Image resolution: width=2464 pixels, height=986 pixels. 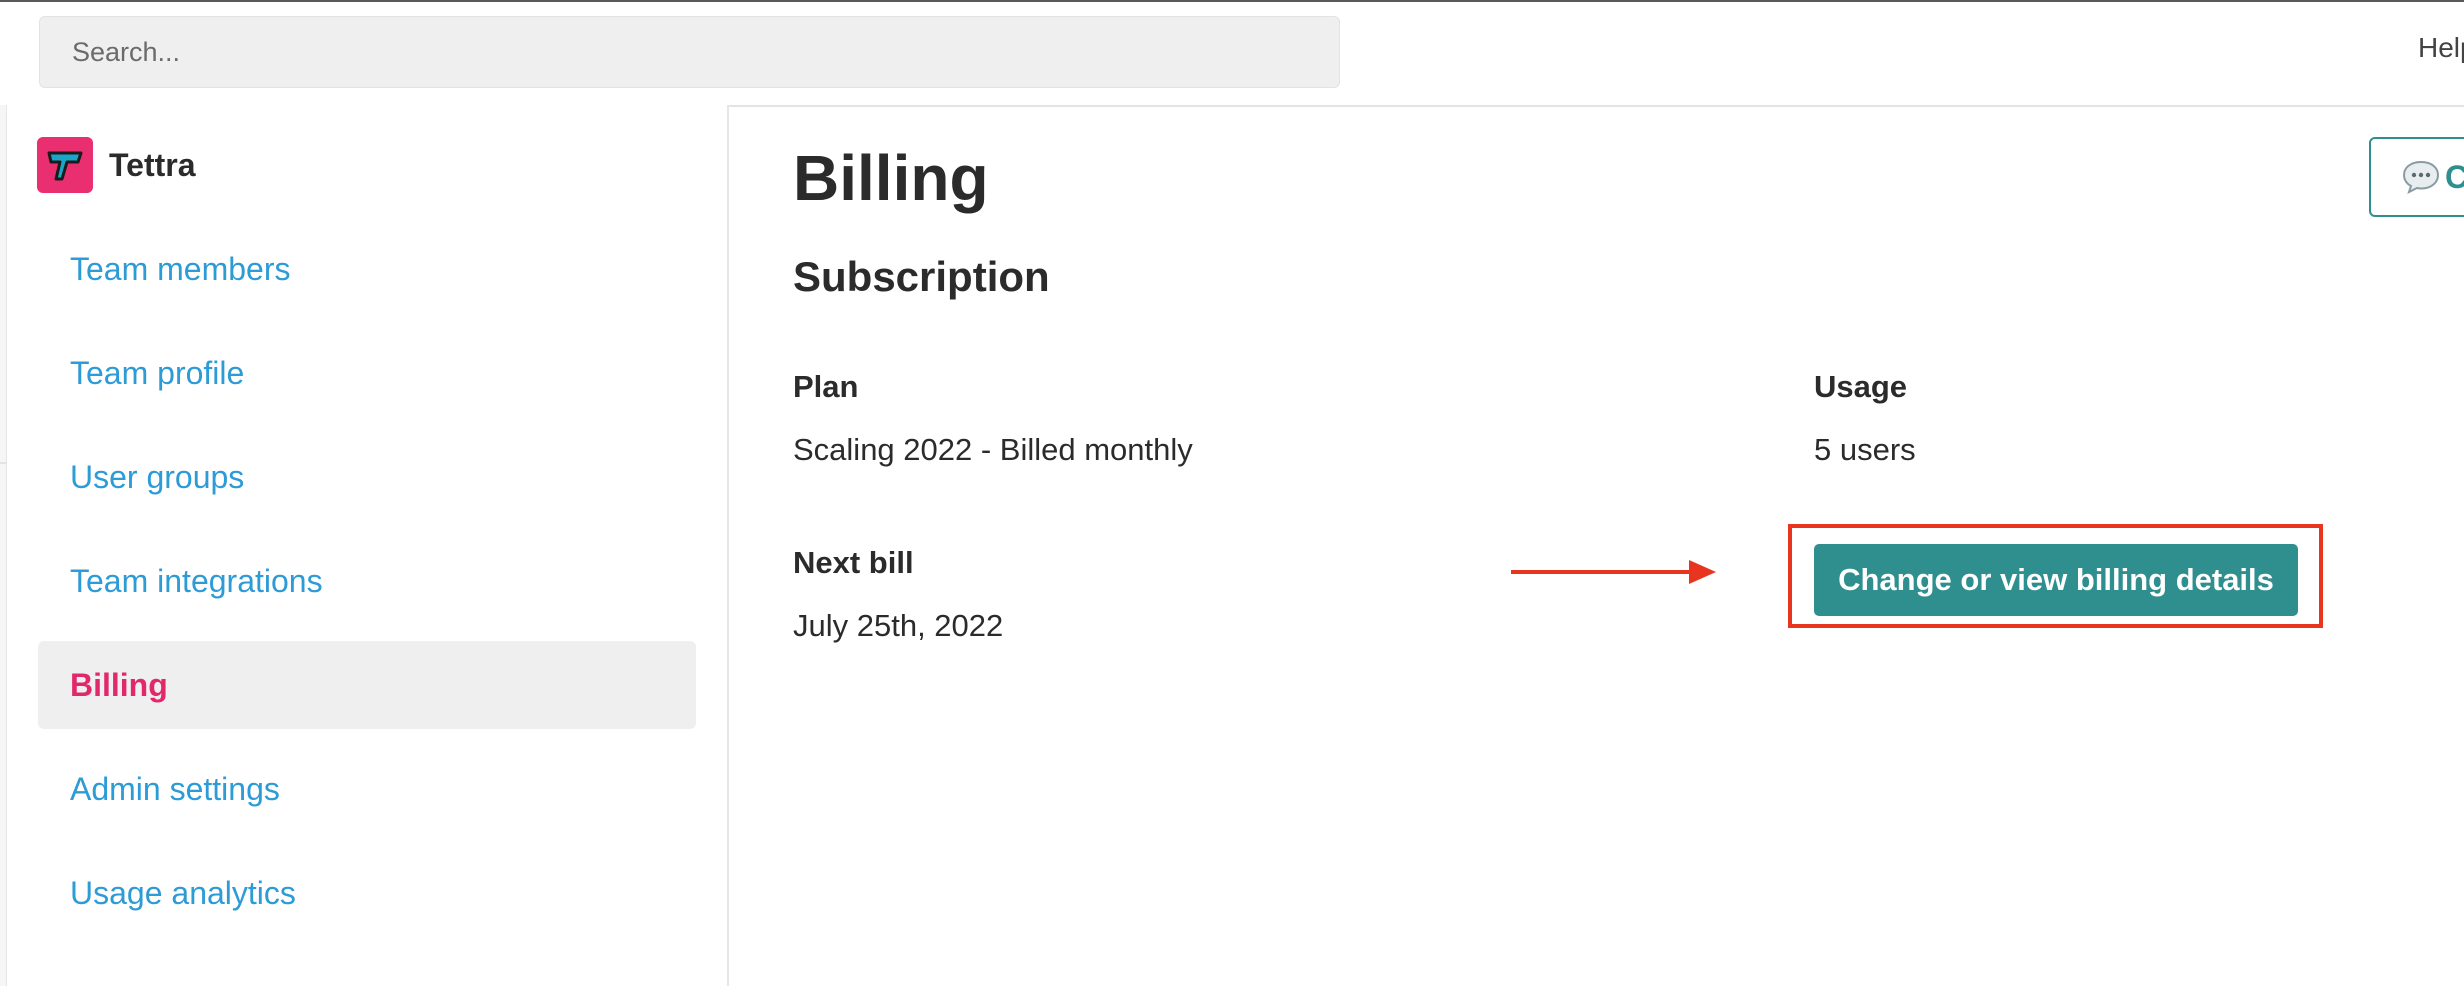 I want to click on sidebar-item-usage-analytics: Usage analytics, so click(x=367, y=893).